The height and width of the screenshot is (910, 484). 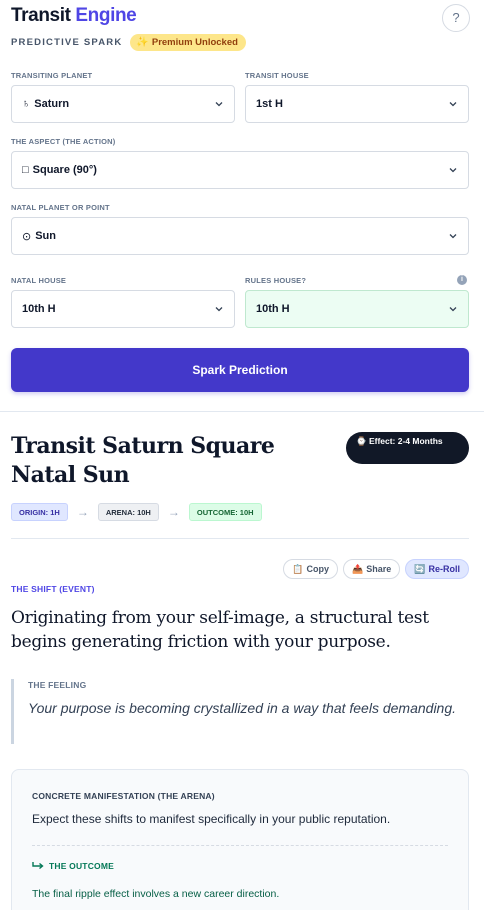 What do you see at coordinates (357, 309) in the screenshot?
I see `rules-house-select: 10th H` at bounding box center [357, 309].